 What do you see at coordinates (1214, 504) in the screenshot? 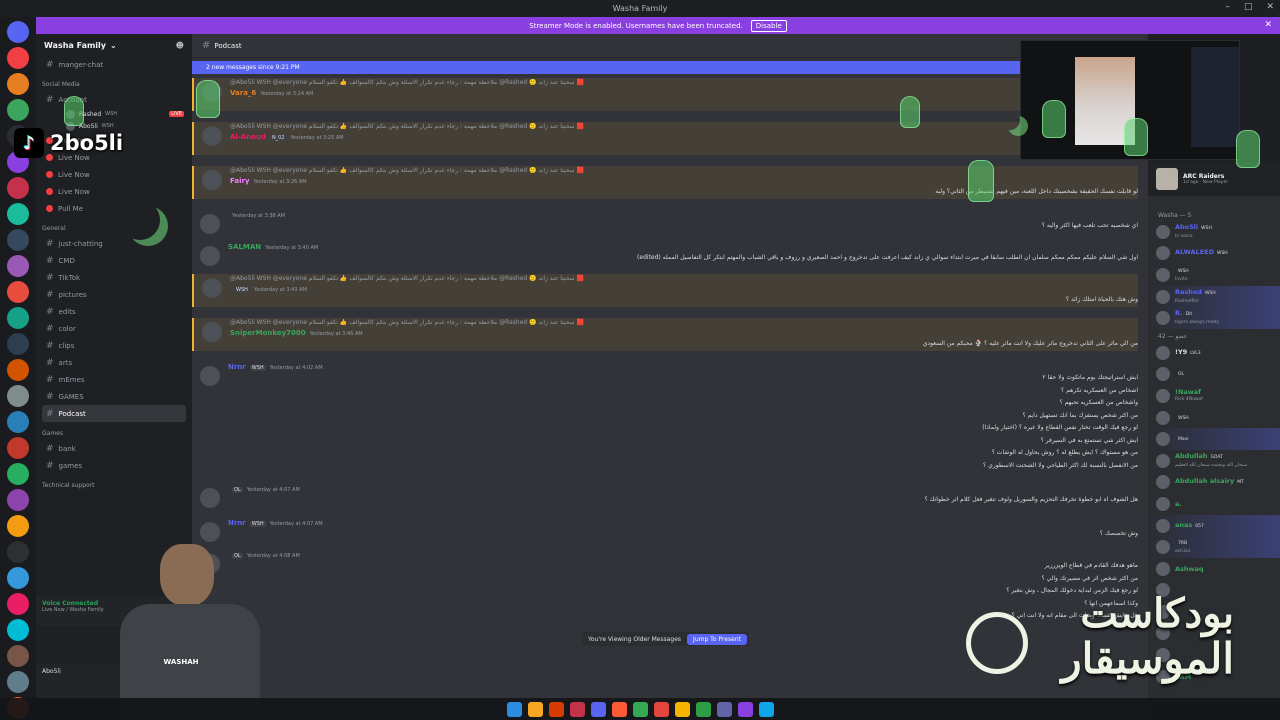
I see `member-item: a.` at bounding box center [1214, 504].